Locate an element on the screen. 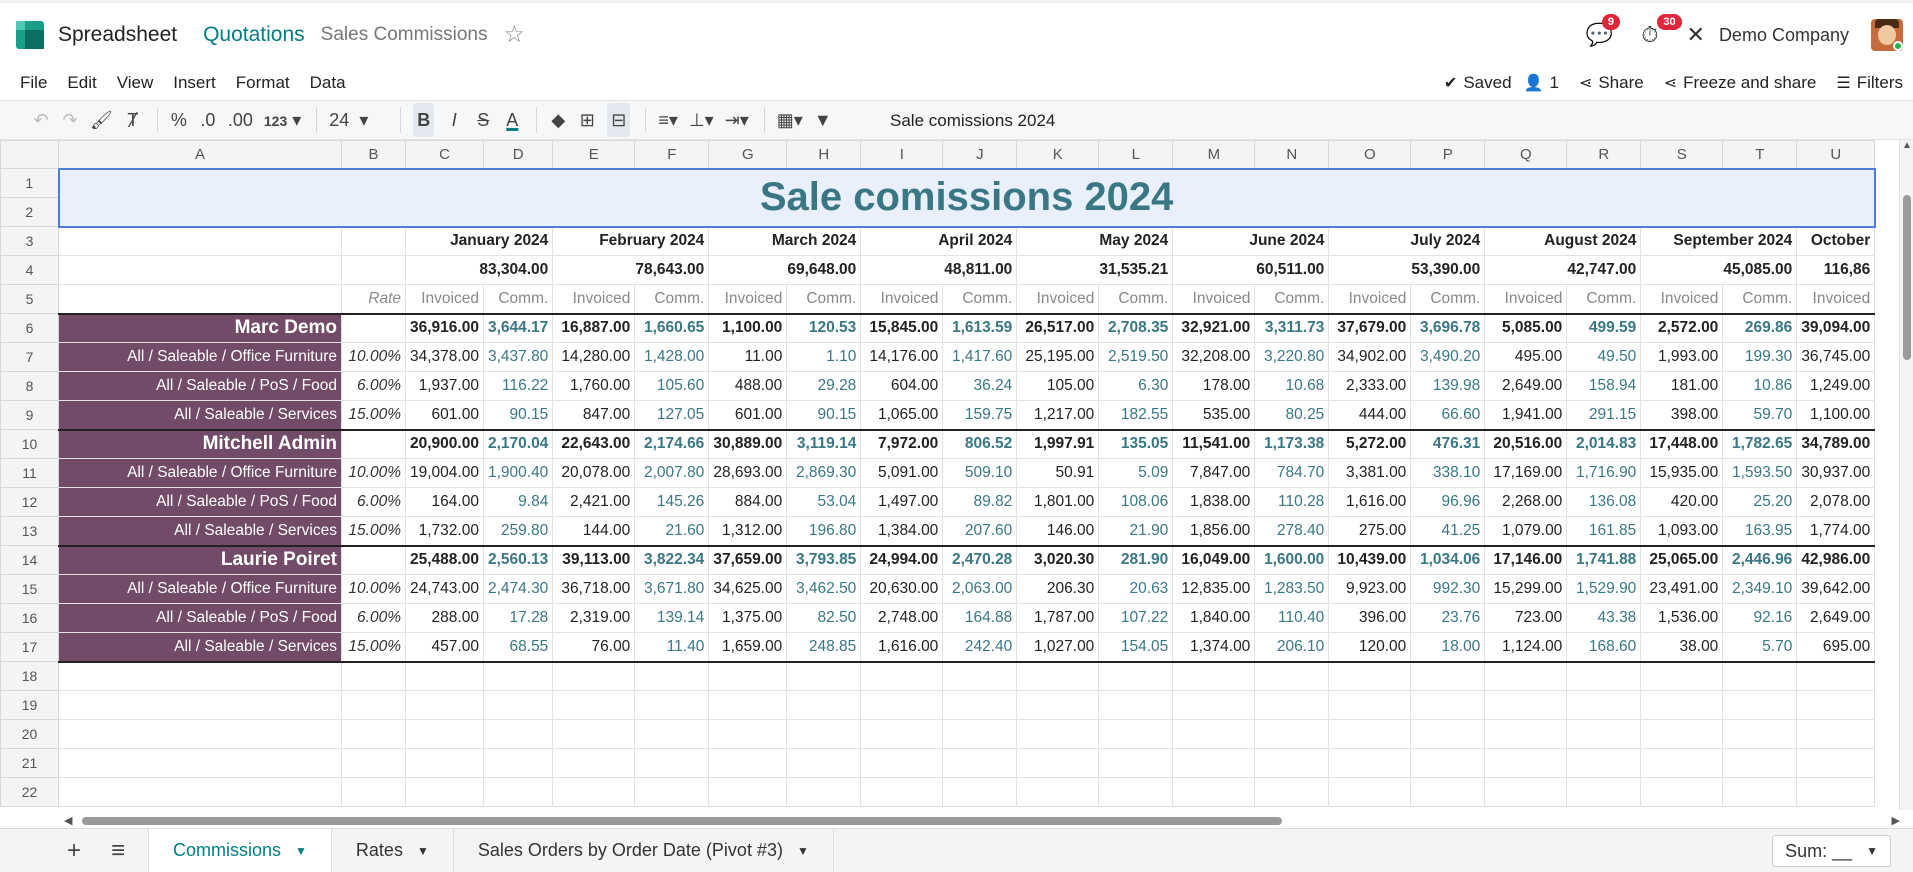 Image resolution: width=1913 pixels, height=872 pixels. rate-cell: 6.00% is located at coordinates (373, 618).